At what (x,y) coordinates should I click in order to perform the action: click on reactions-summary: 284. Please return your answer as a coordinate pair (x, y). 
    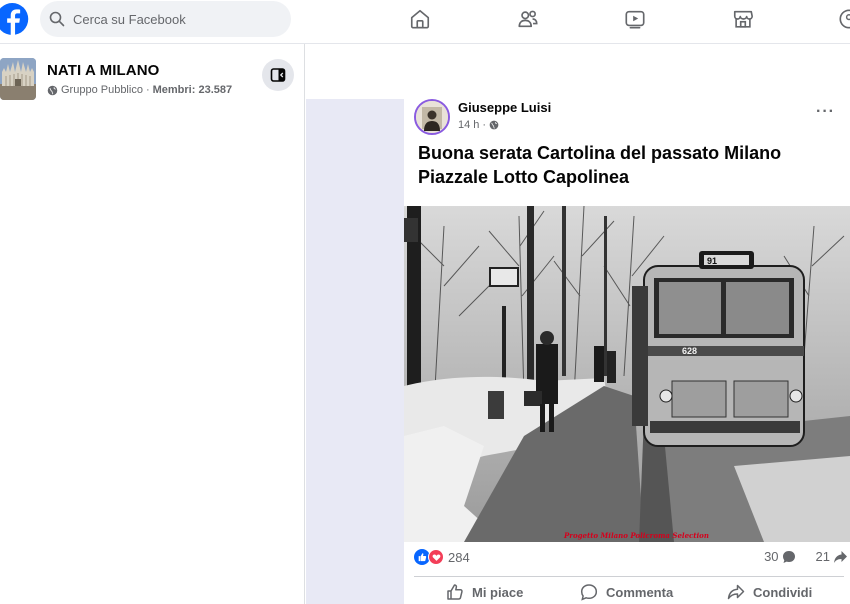
    Looking at the image, I should click on (442, 557).